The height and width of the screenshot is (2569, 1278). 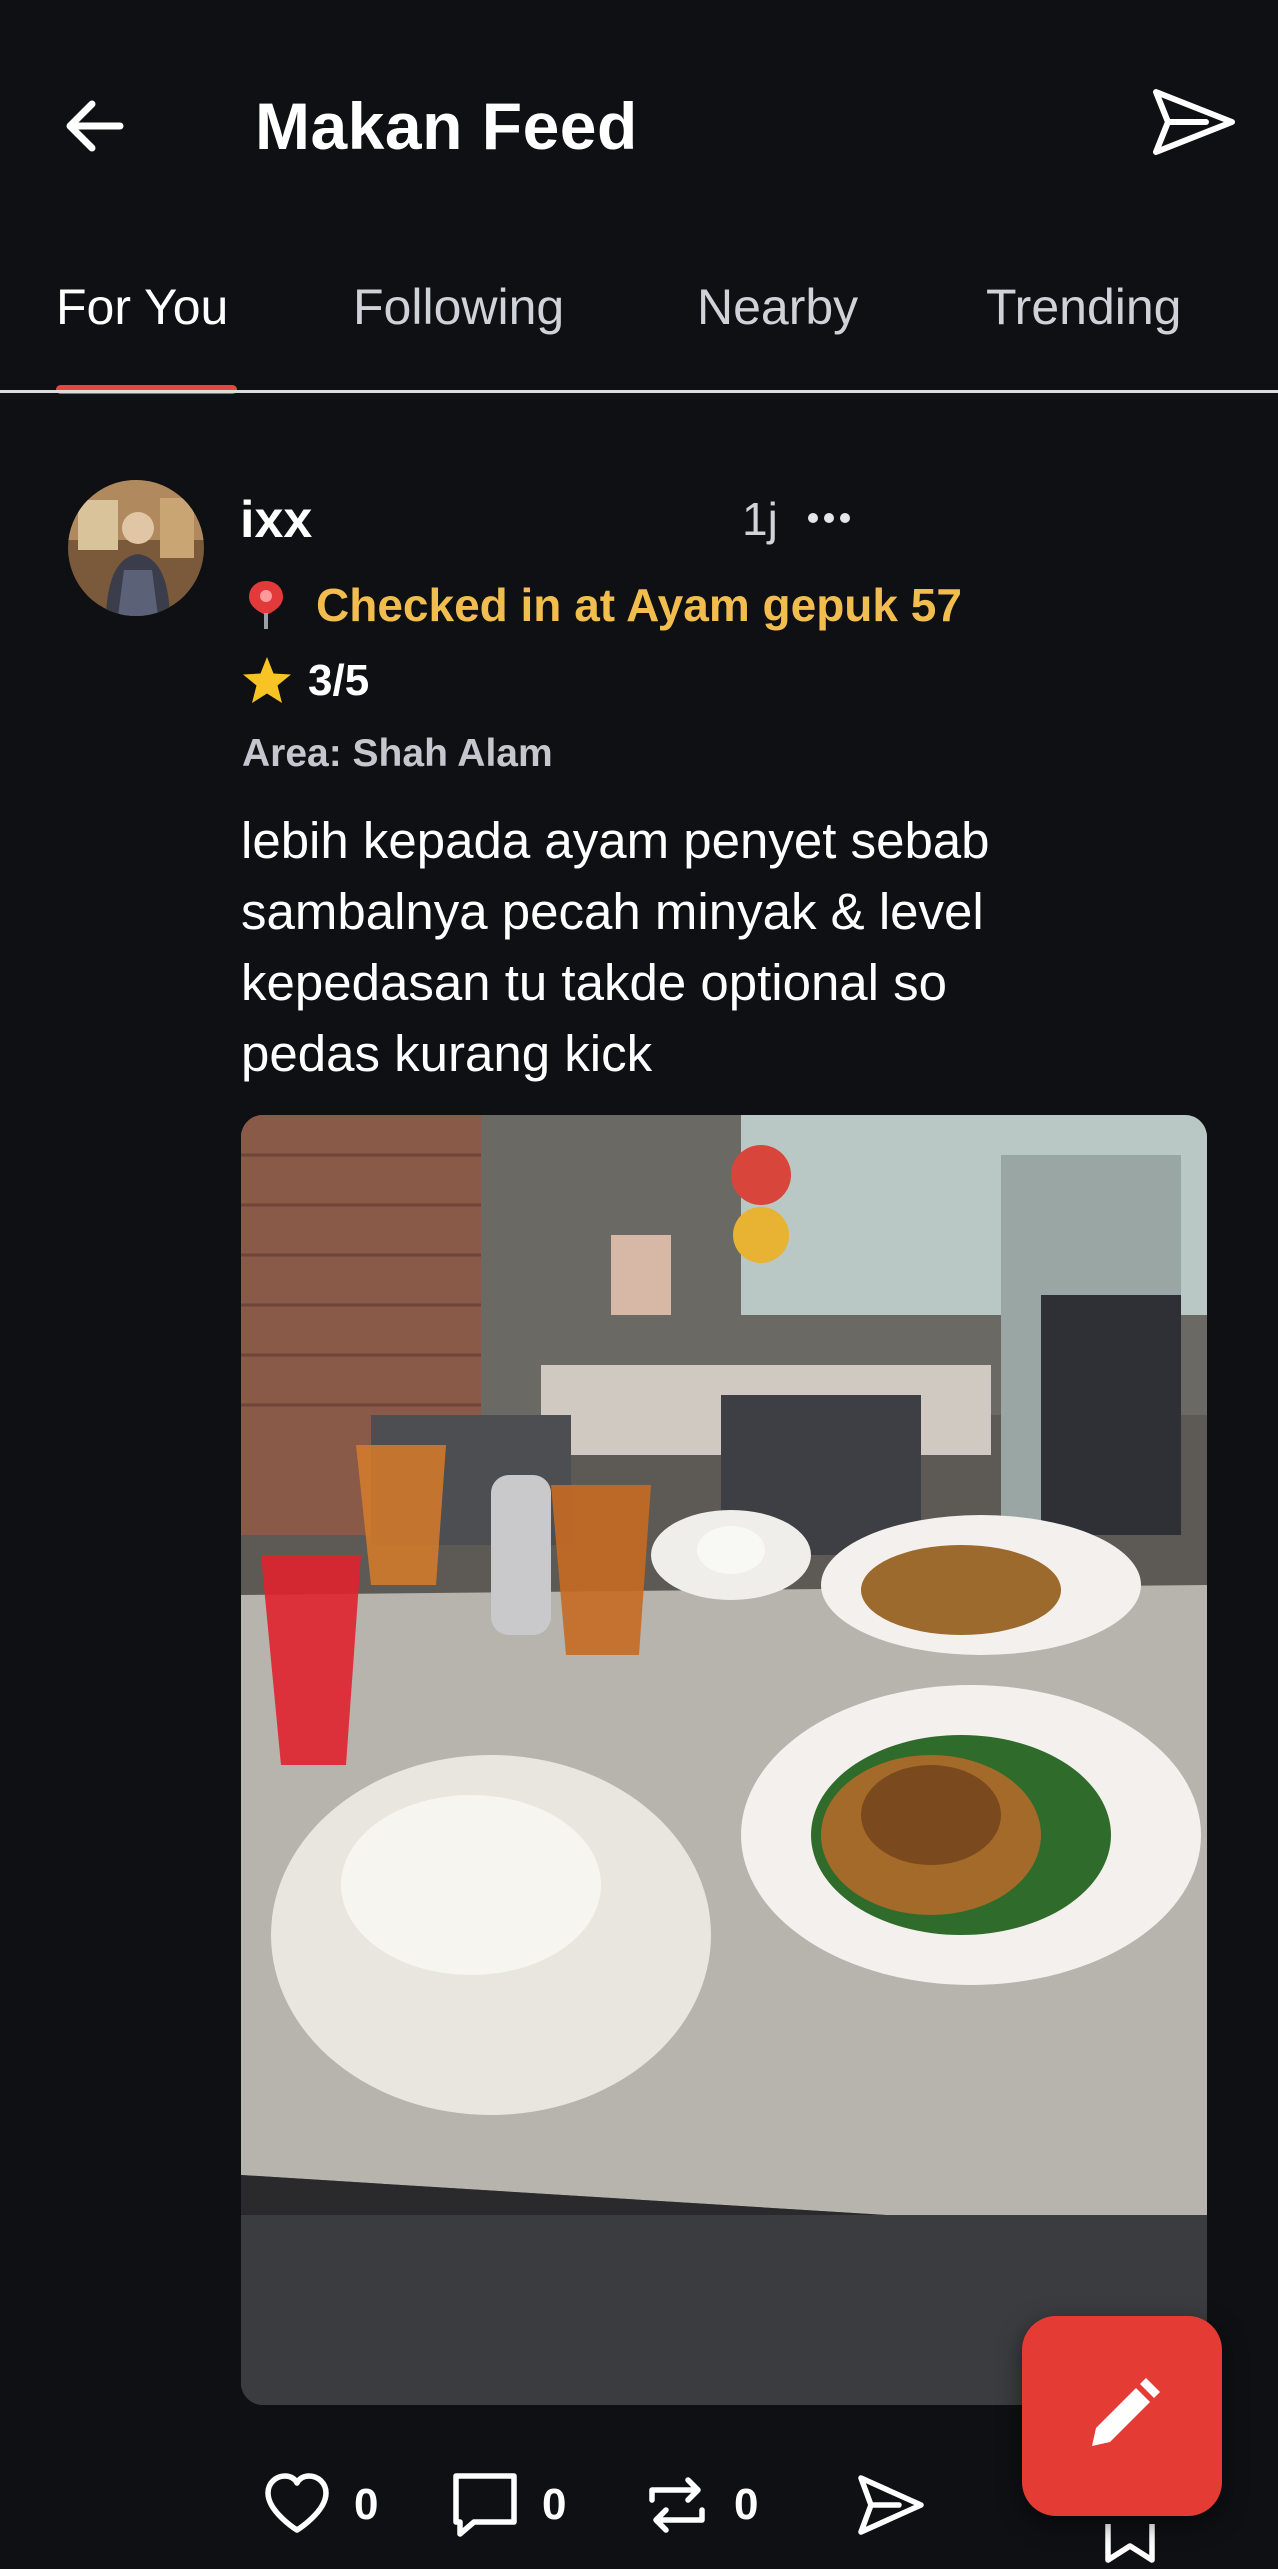 I want to click on tab-trending: Trending, so click(x=1083, y=307).